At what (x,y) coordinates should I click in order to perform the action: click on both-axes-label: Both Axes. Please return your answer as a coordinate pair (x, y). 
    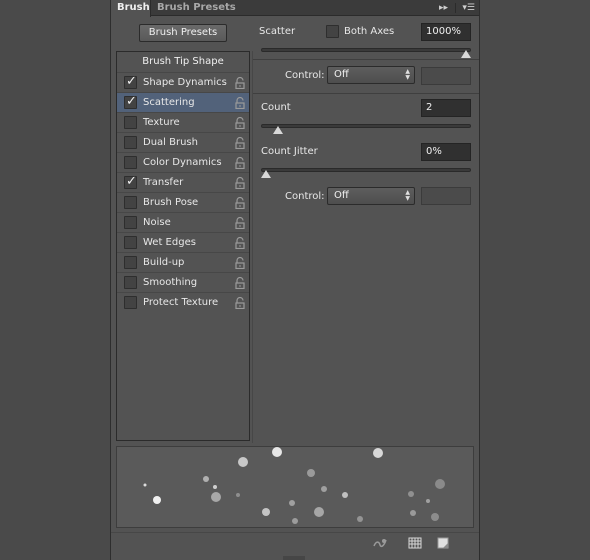
    Looking at the image, I should click on (369, 31).